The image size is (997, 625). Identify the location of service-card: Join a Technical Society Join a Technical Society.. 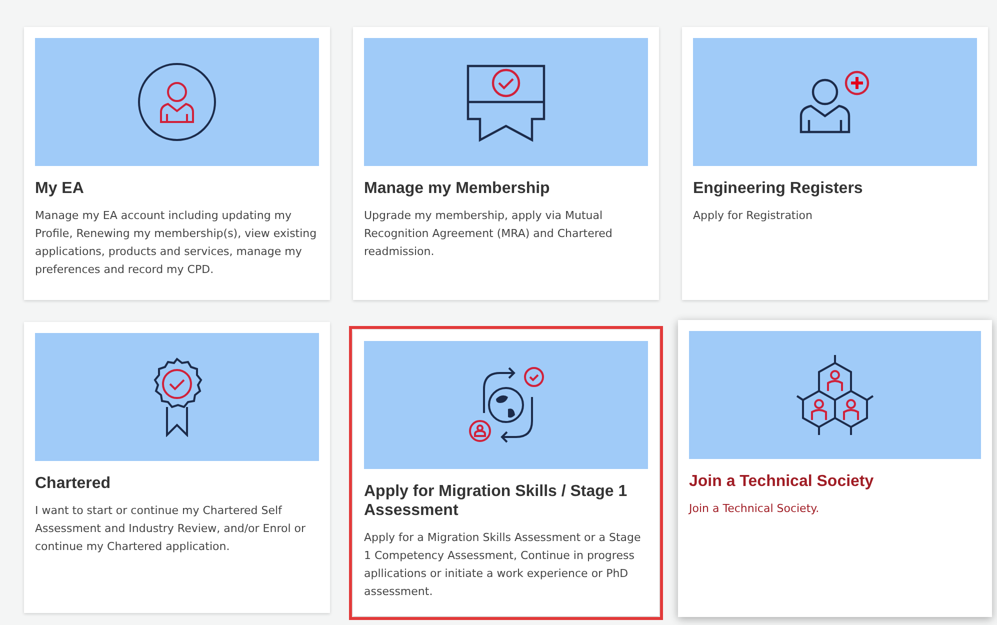
(835, 468).